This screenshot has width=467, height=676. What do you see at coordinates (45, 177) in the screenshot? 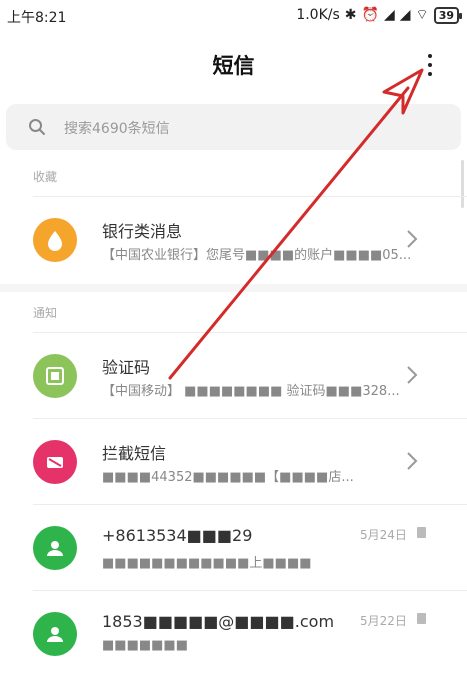
I see `section-label-favorites: 收藏` at bounding box center [45, 177].